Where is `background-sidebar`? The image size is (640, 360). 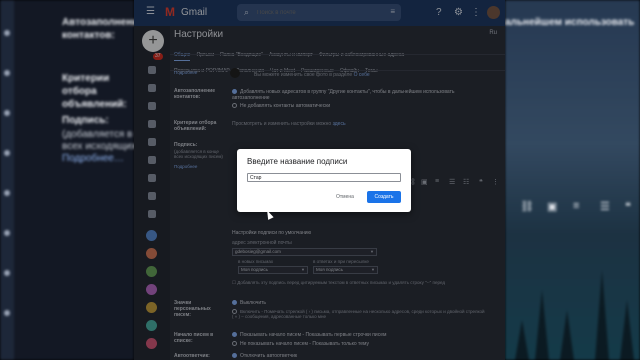 background-sidebar is located at coordinates (7, 180).